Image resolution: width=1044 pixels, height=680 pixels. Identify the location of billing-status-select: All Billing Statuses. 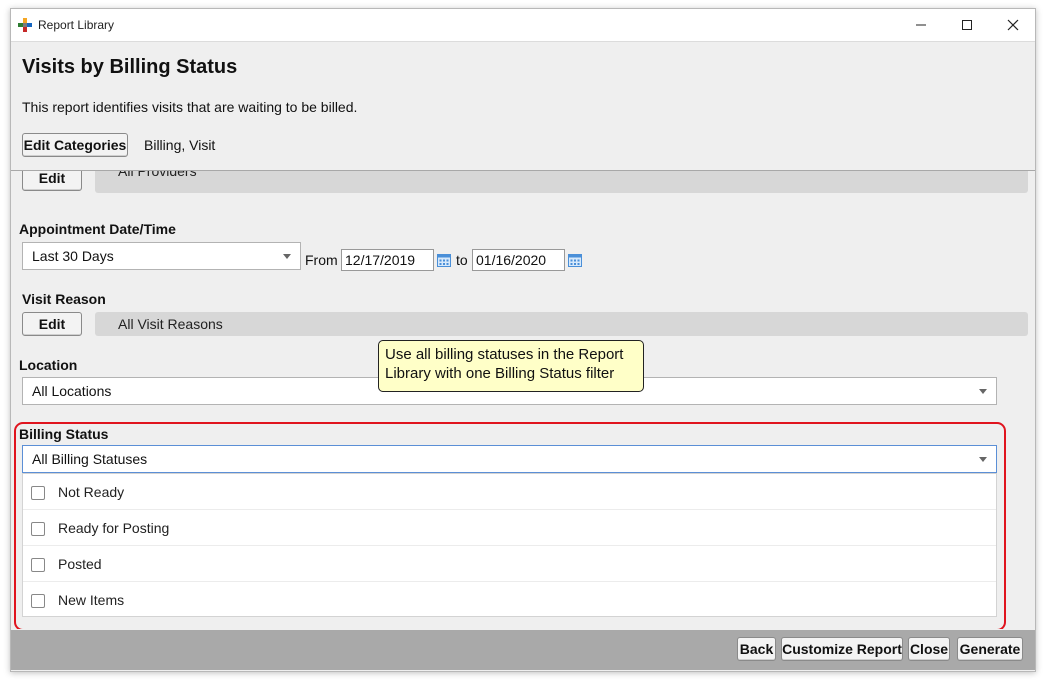
(509, 459).